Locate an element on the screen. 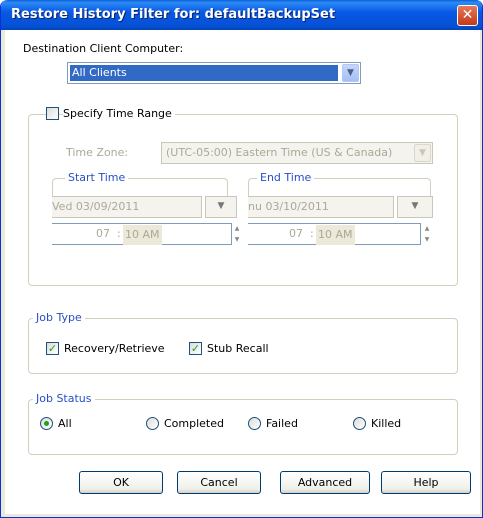 This screenshot has height=518, width=483. start-minute: 10 AM is located at coordinates (142, 235).